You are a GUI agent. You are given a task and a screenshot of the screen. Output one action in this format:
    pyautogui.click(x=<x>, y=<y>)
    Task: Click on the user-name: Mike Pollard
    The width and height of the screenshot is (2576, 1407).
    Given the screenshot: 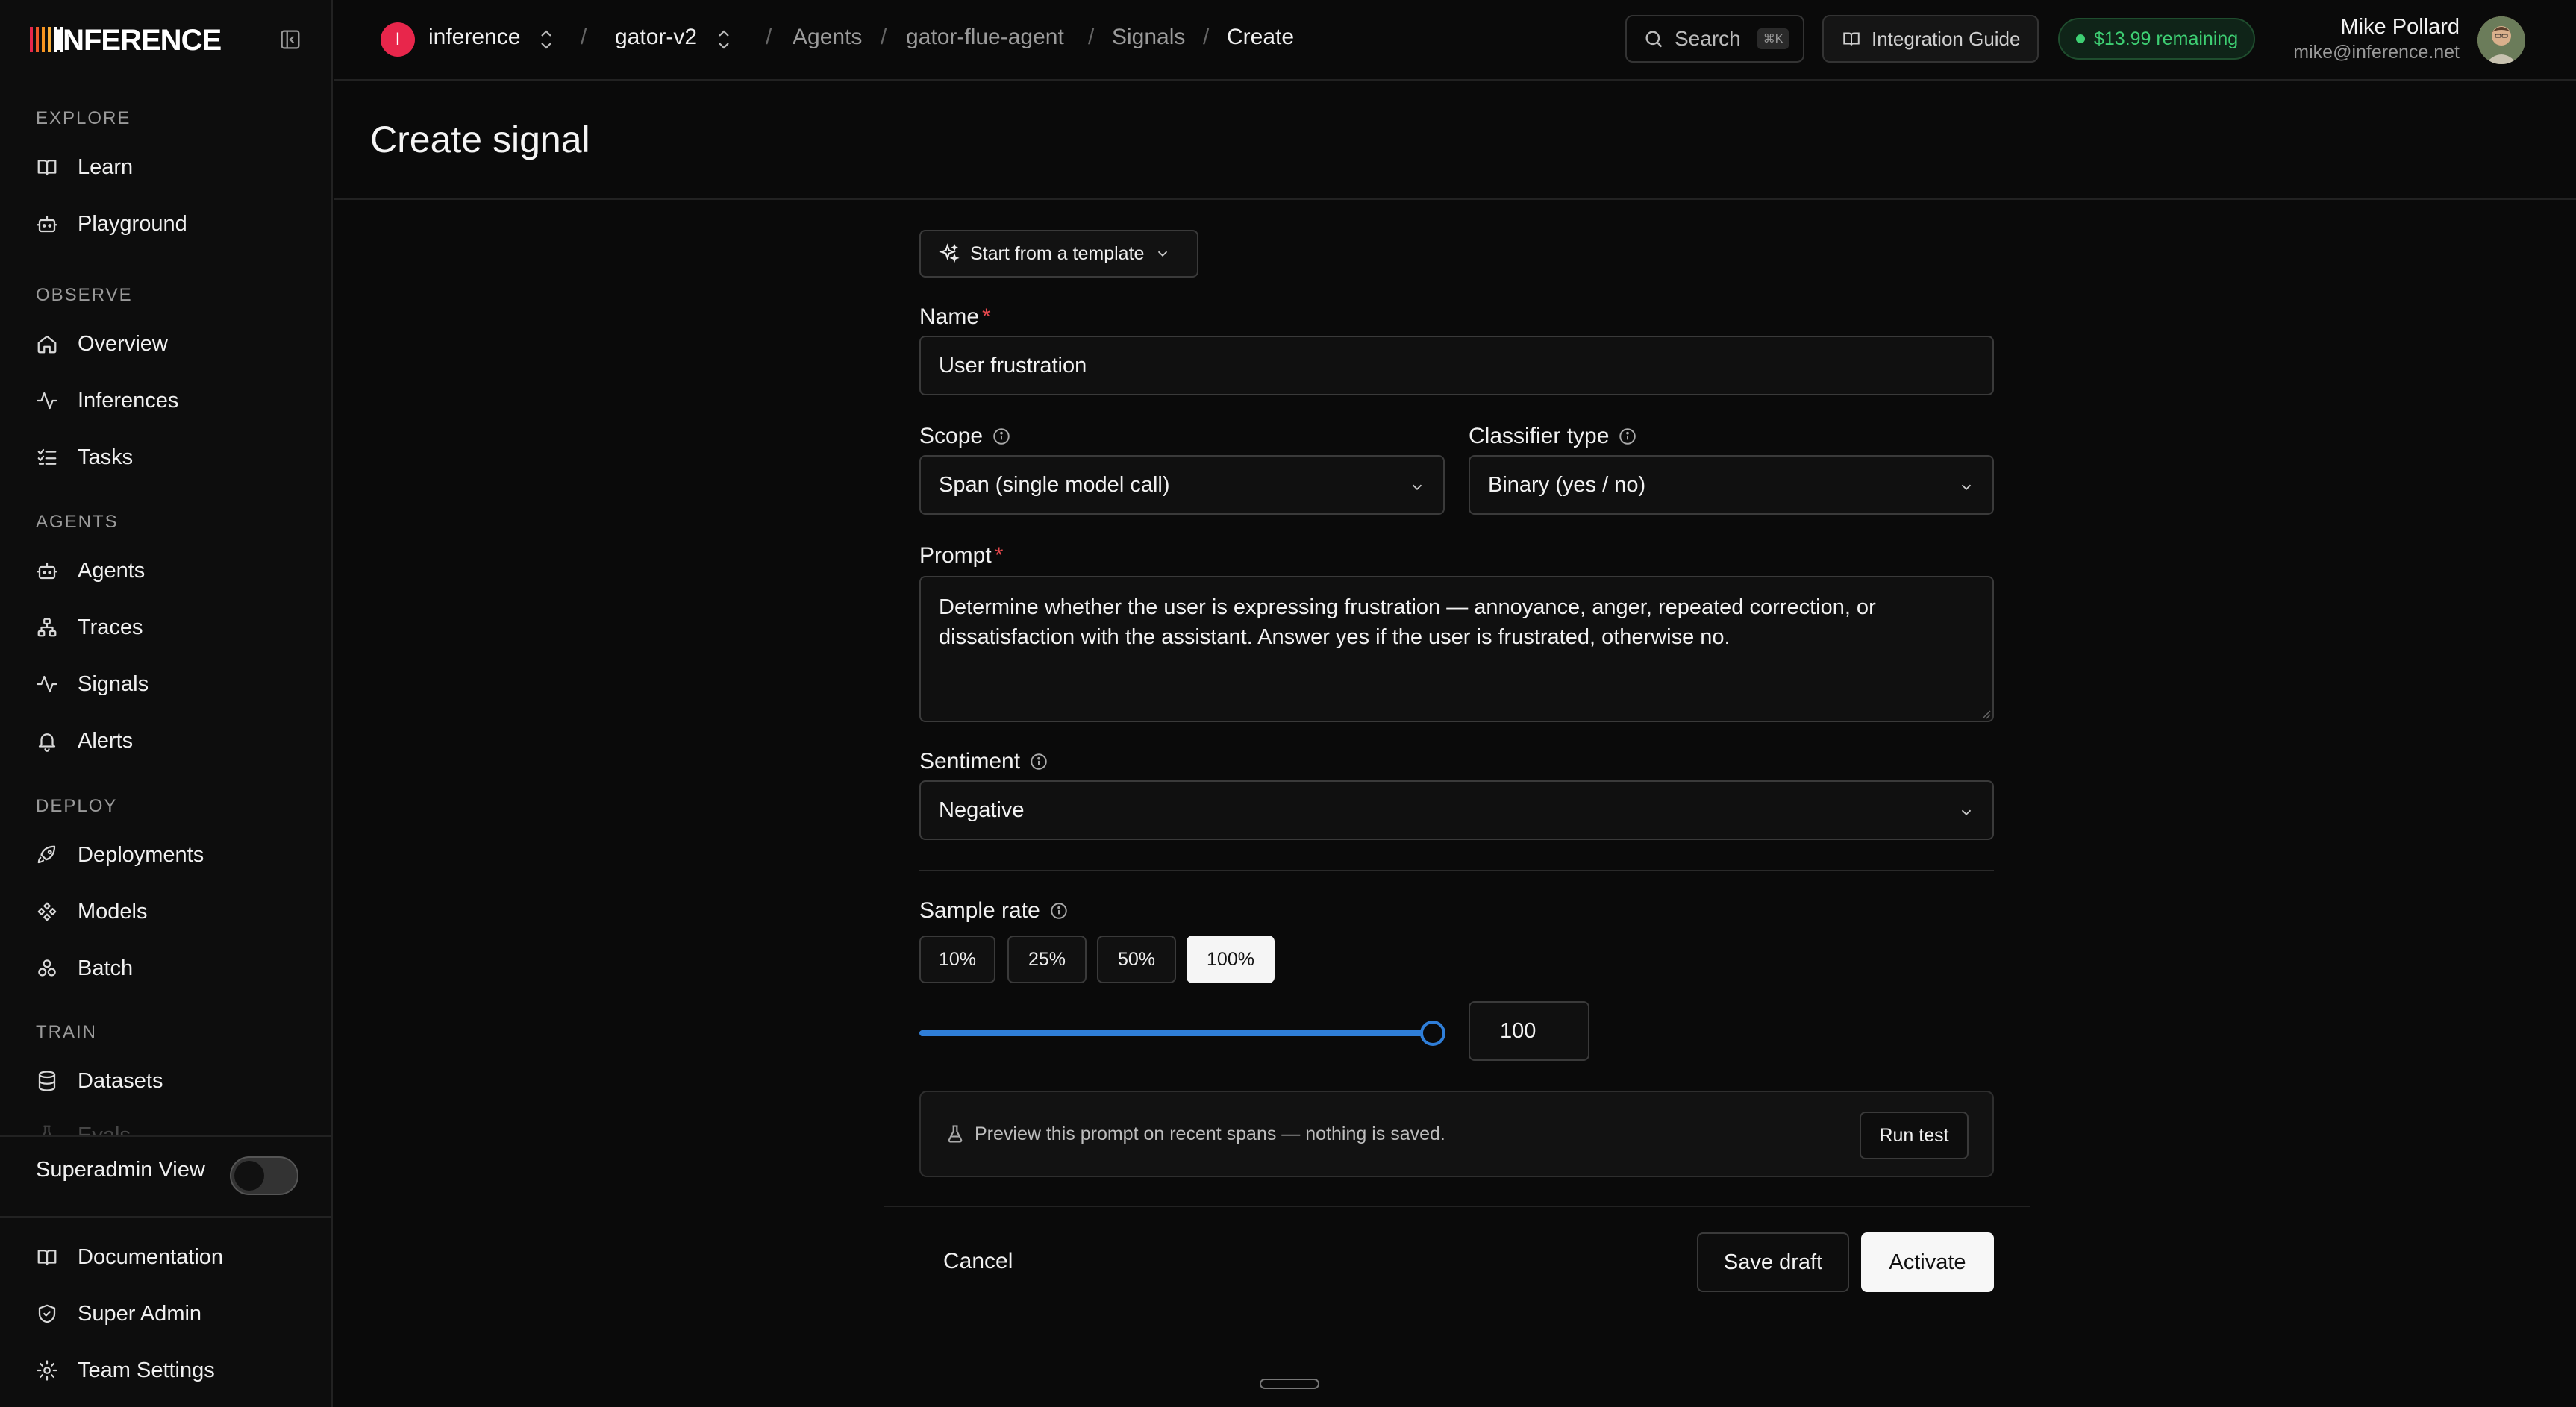 What is the action you would take?
    pyautogui.click(x=2400, y=27)
    